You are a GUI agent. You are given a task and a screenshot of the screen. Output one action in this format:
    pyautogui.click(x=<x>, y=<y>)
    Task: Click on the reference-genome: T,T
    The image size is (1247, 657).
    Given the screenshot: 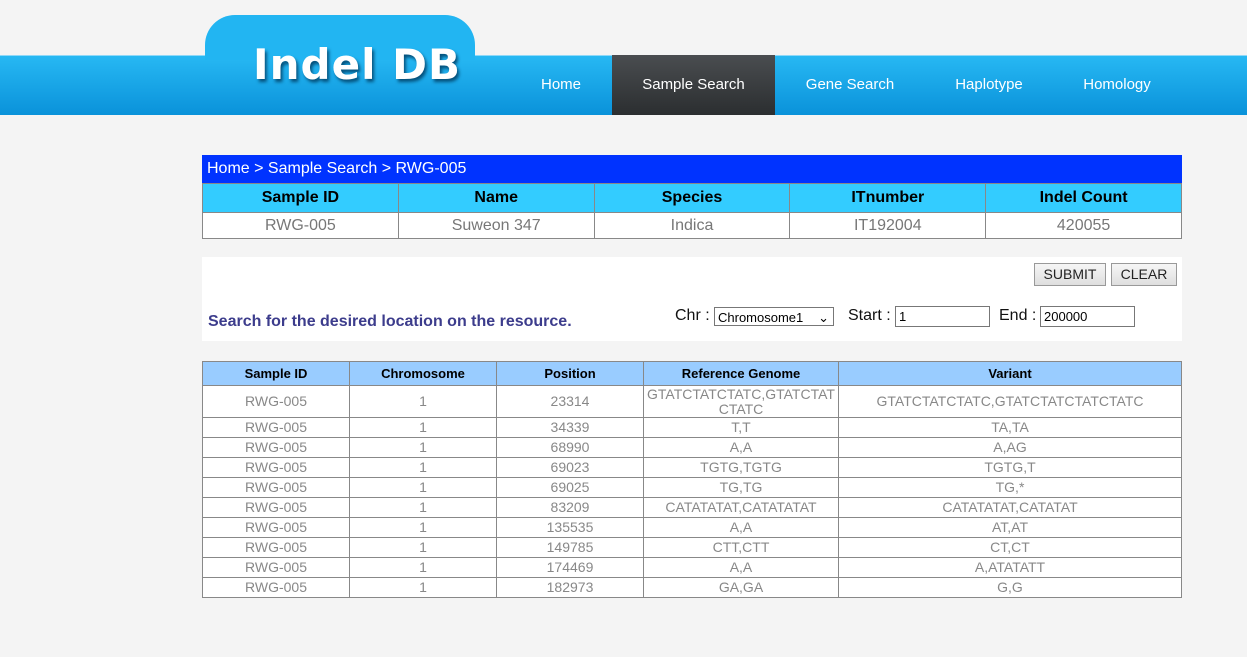 What is the action you would take?
    pyautogui.click(x=741, y=427)
    